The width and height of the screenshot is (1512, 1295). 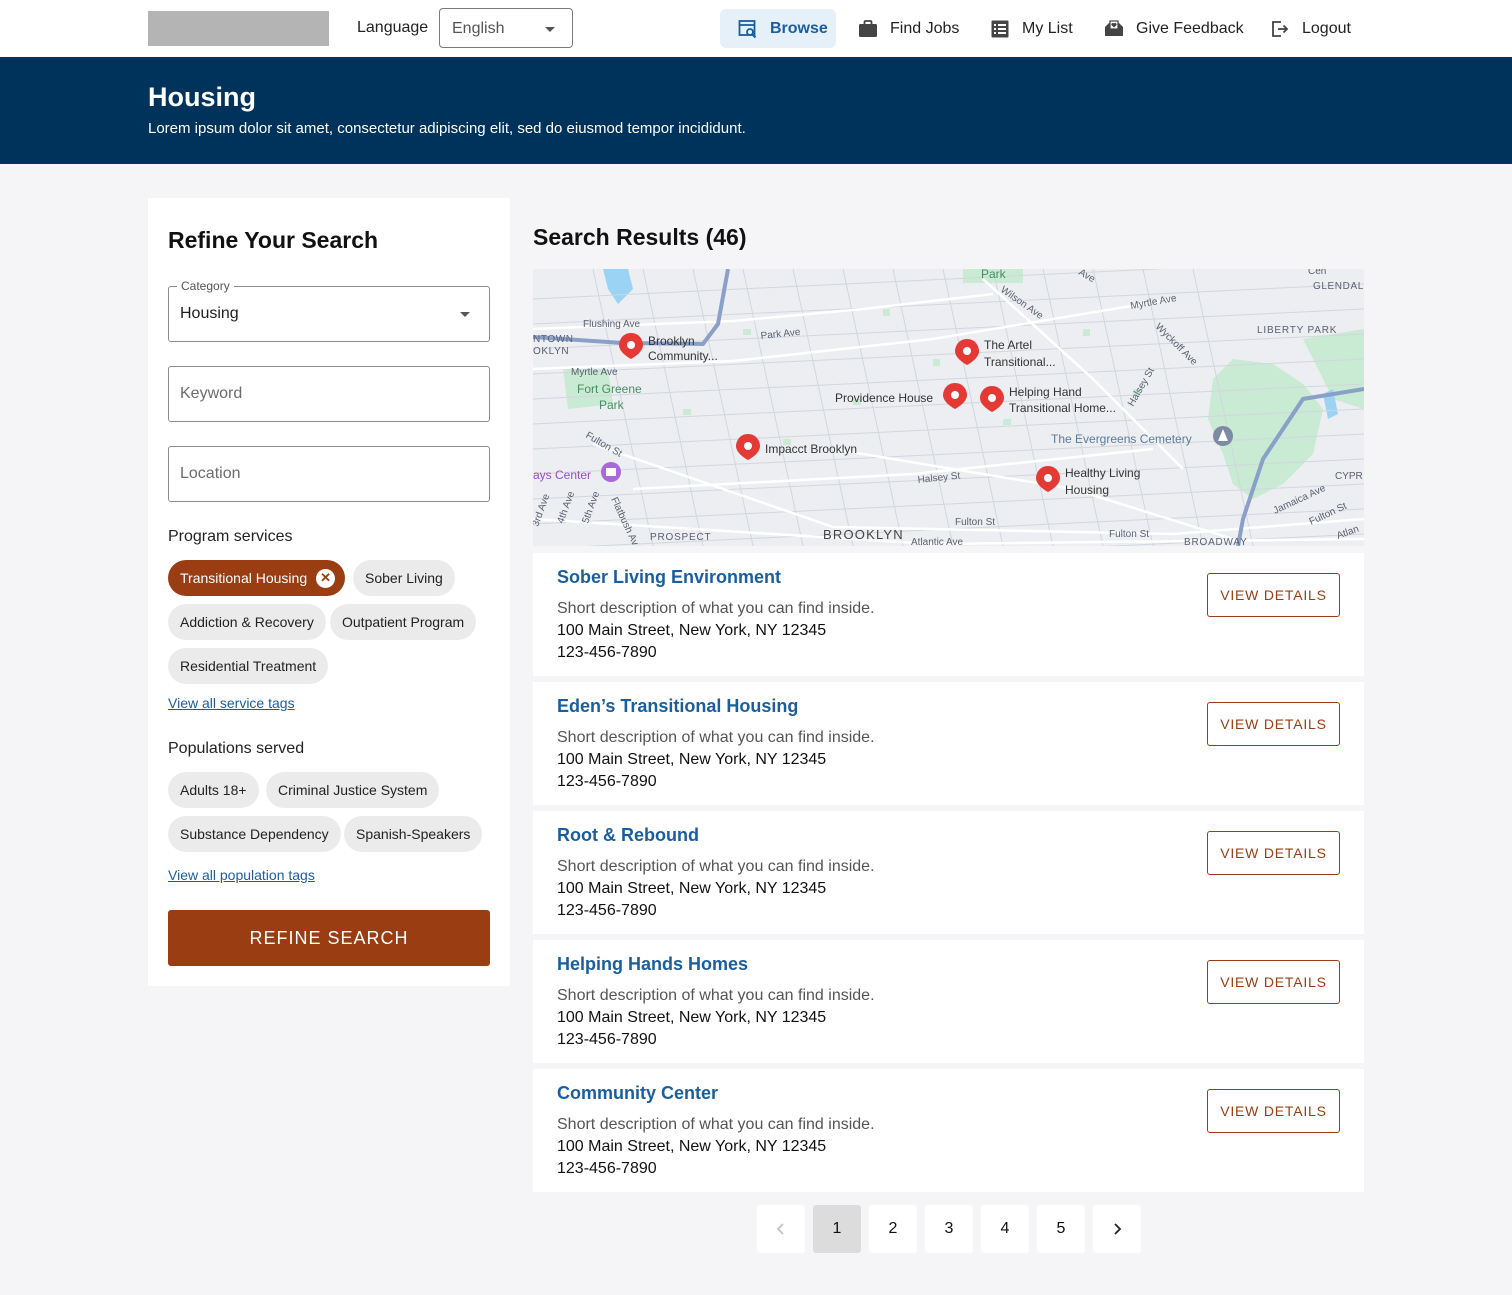 I want to click on nav-find-jobs-label: Find Jobs, so click(x=925, y=28).